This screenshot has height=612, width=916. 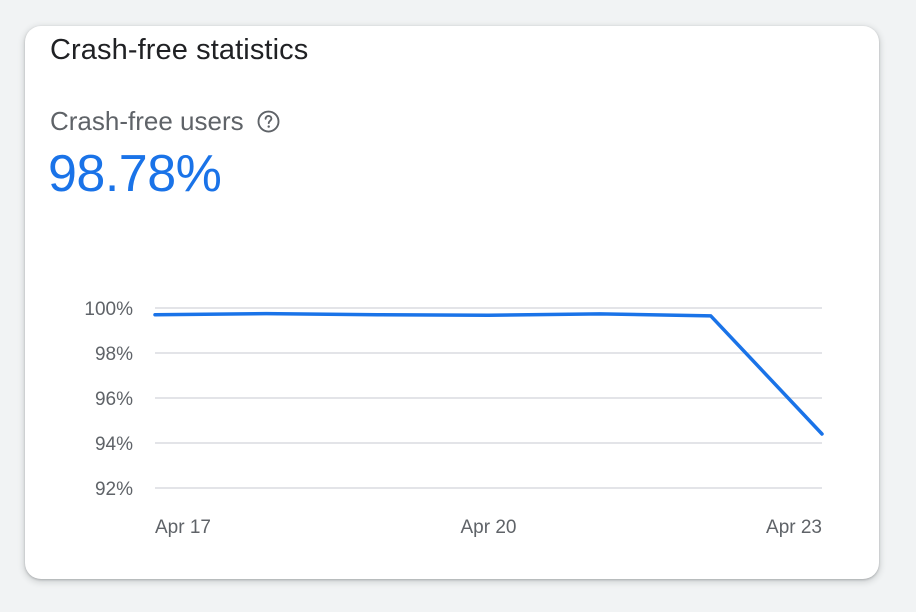 What do you see at coordinates (114, 399) in the screenshot?
I see `y-tick-label: 96%` at bounding box center [114, 399].